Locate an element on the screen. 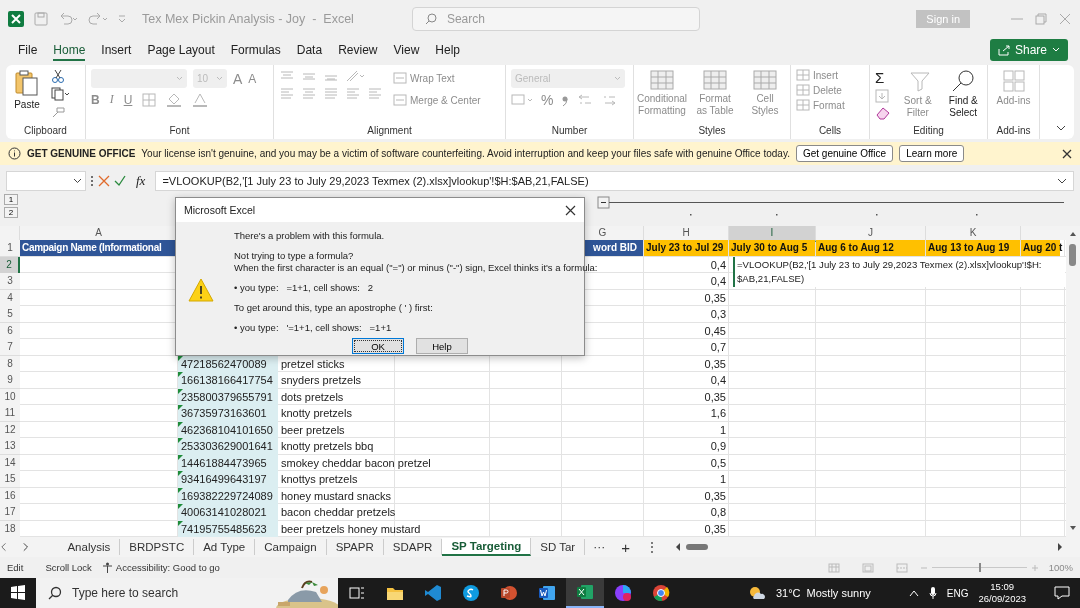 The height and width of the screenshot is (608, 1080). sheet-tab: Analysis is located at coordinates (89, 547).